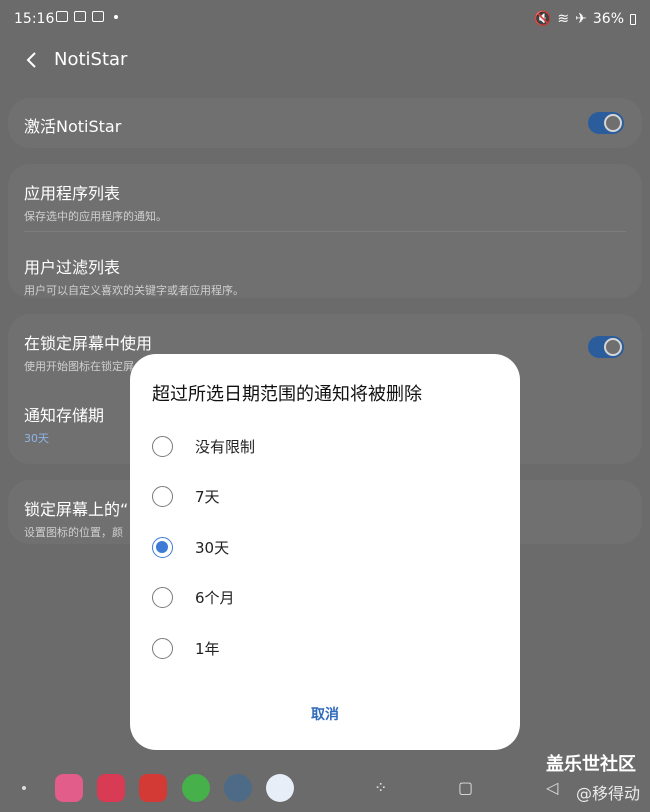 This screenshot has width=650, height=812. I want to click on option-7-days: 7天, so click(186, 496).